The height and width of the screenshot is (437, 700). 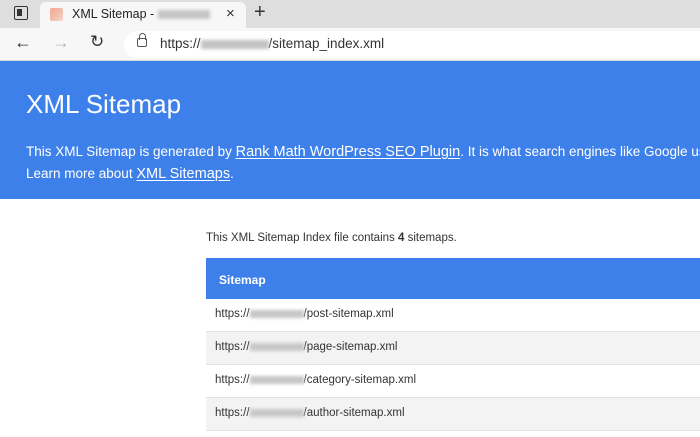 I want to click on table-row: https:///post-sitemap.xml, so click(x=453, y=315).